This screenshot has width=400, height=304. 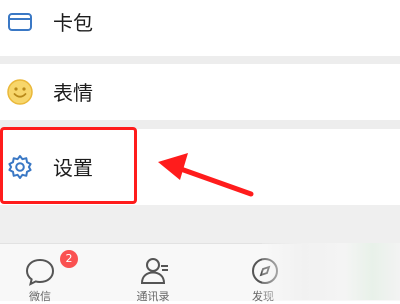 What do you see at coordinates (200, 224) in the screenshot?
I see `section-gap` at bounding box center [200, 224].